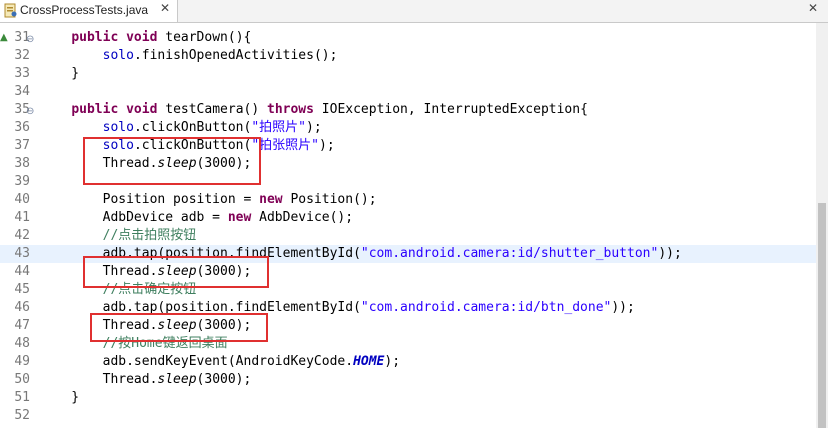  I want to click on editor-tab-bar: CrossProcessTests.java ✕ ✕, so click(414, 11).